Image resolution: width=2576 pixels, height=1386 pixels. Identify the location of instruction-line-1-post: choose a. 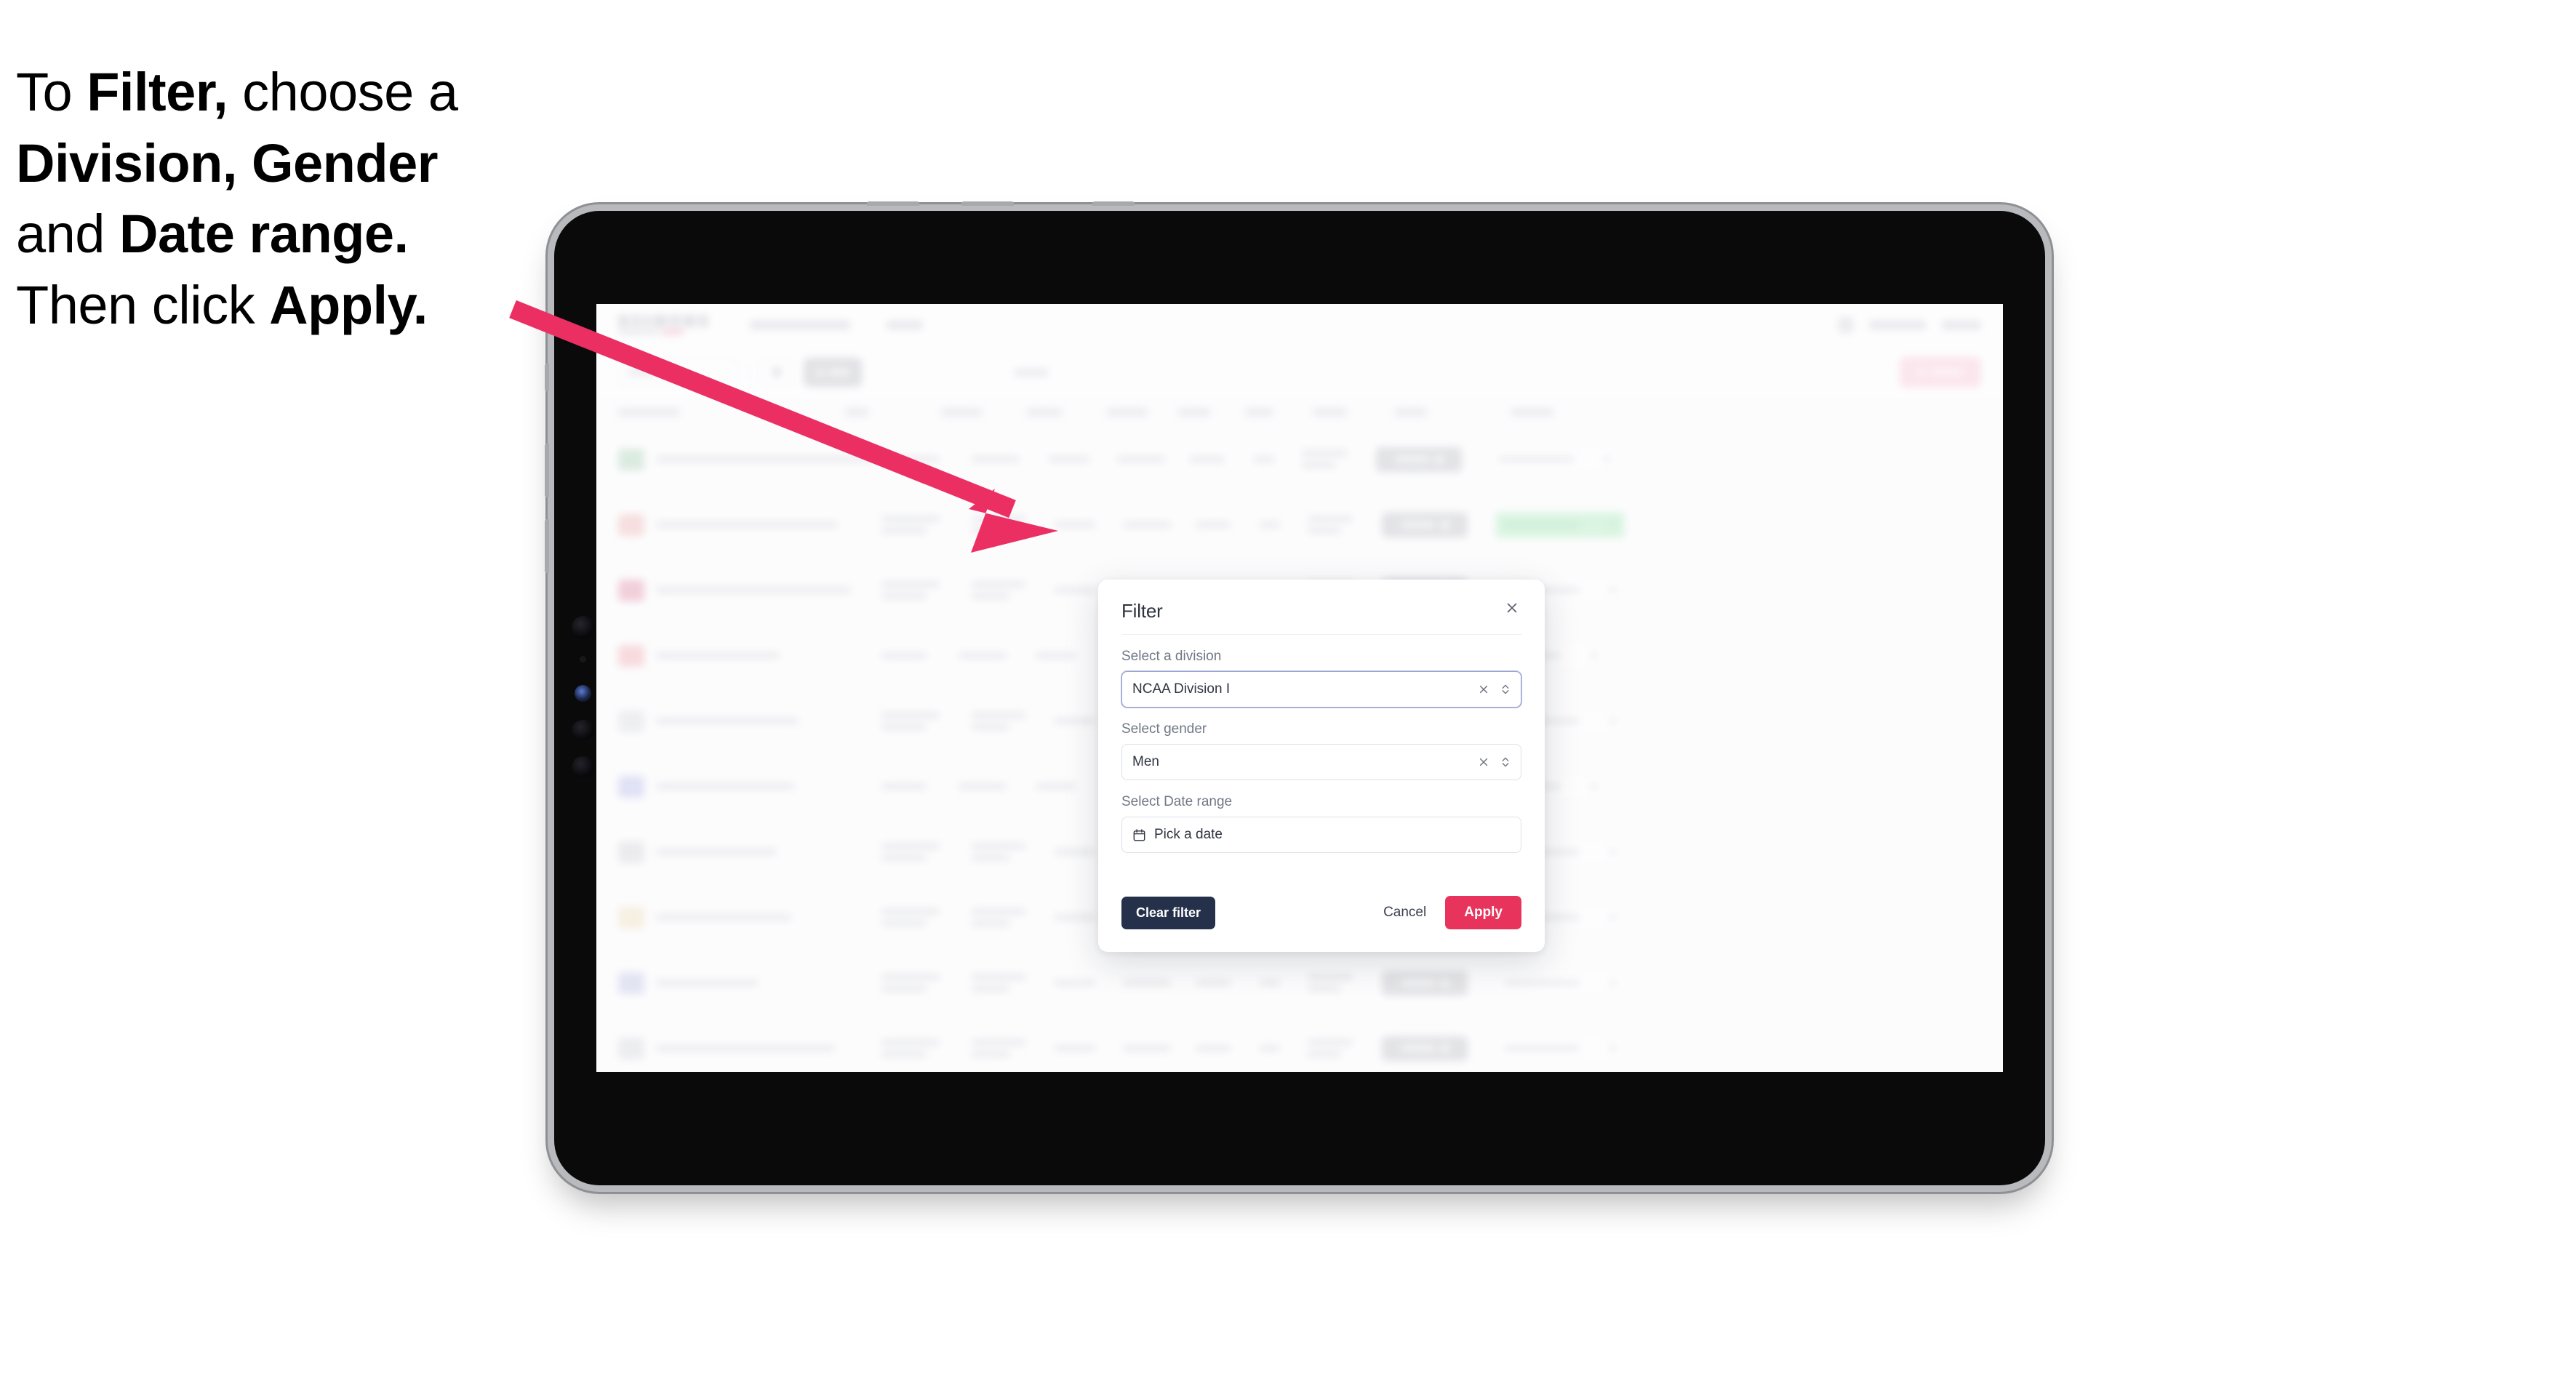
(343, 92).